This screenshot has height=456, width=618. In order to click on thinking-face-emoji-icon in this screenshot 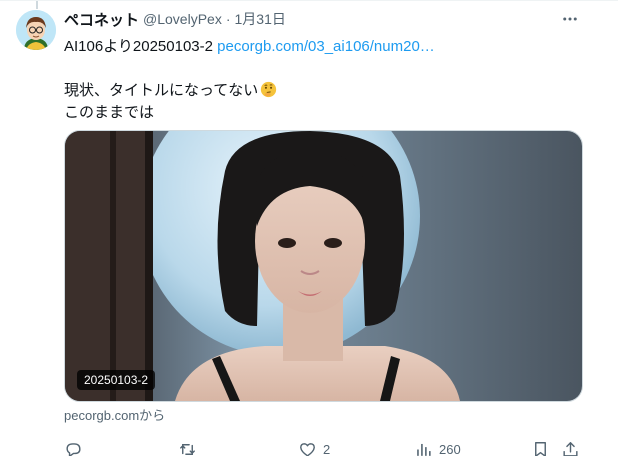, I will do `click(269, 89)`.